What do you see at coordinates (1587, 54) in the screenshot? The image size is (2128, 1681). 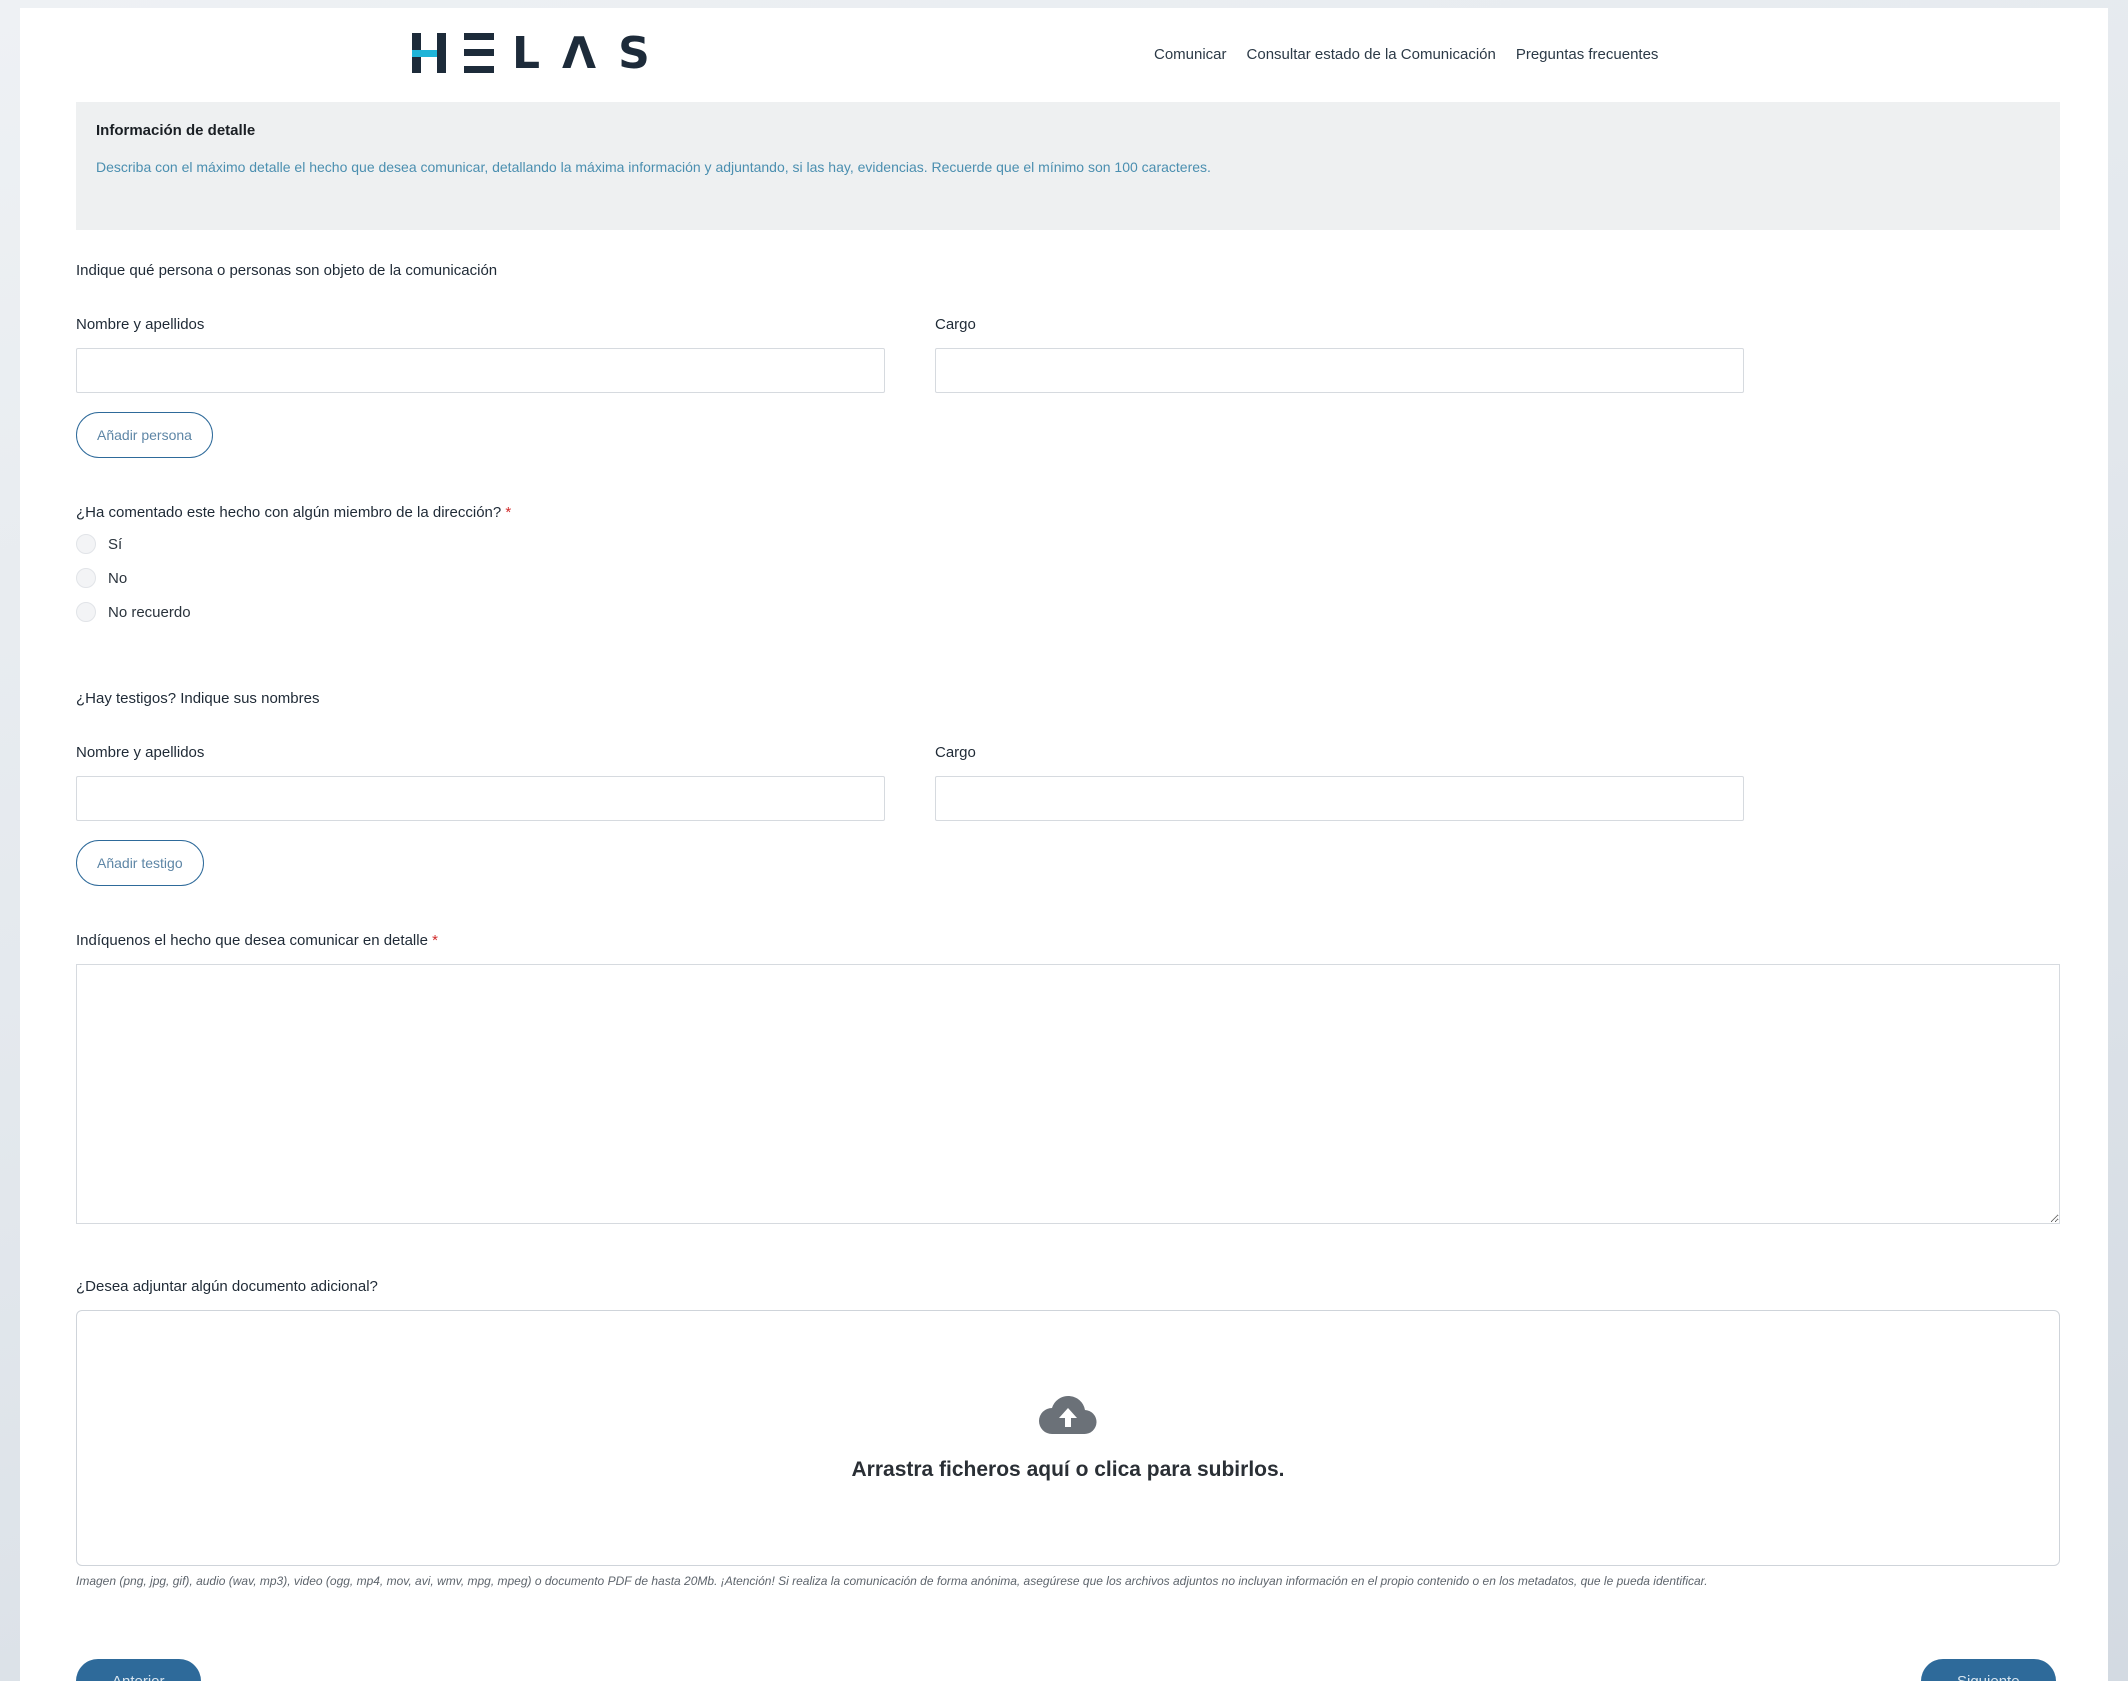 I see `nav-preguntas-frecuentes: Preguntas frecuentes` at bounding box center [1587, 54].